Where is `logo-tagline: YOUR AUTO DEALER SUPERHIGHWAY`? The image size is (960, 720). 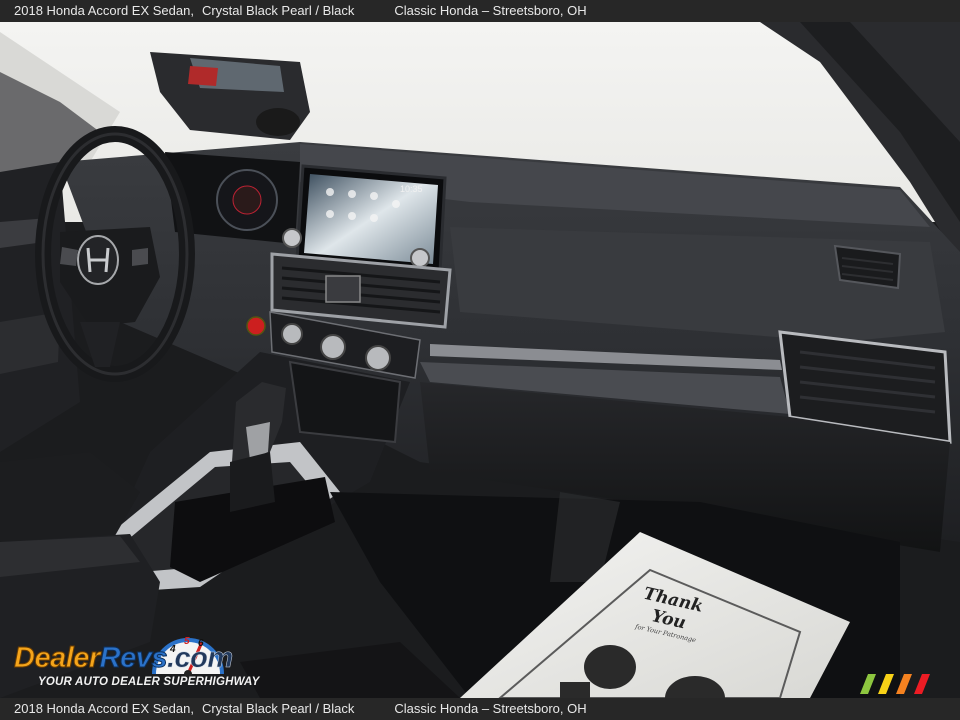
logo-tagline: YOUR AUTO DEALER SUPERHIGHWAY is located at coordinates (149, 682).